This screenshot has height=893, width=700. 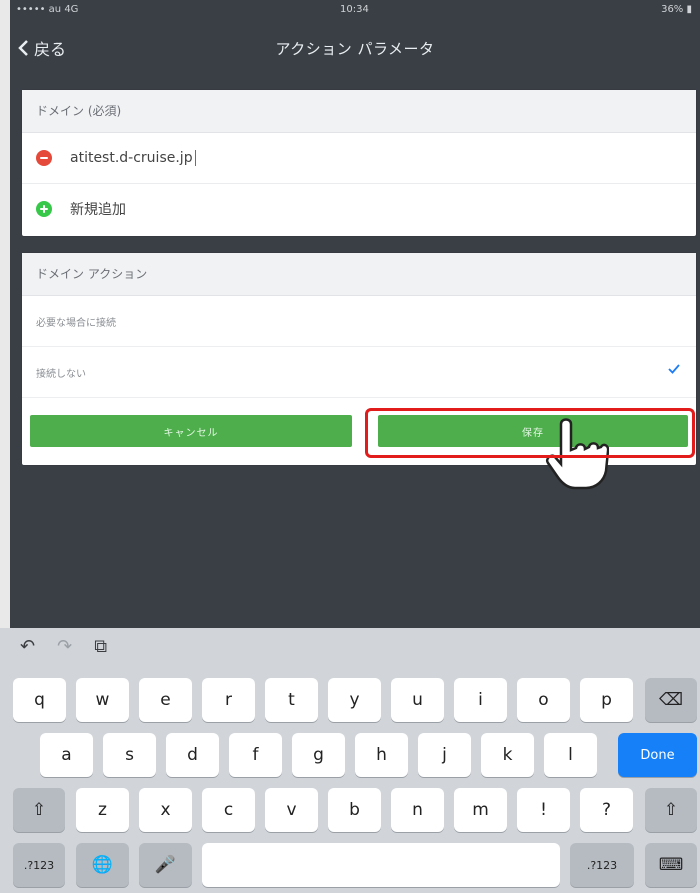 What do you see at coordinates (192, 755) in the screenshot?
I see `key-d: d` at bounding box center [192, 755].